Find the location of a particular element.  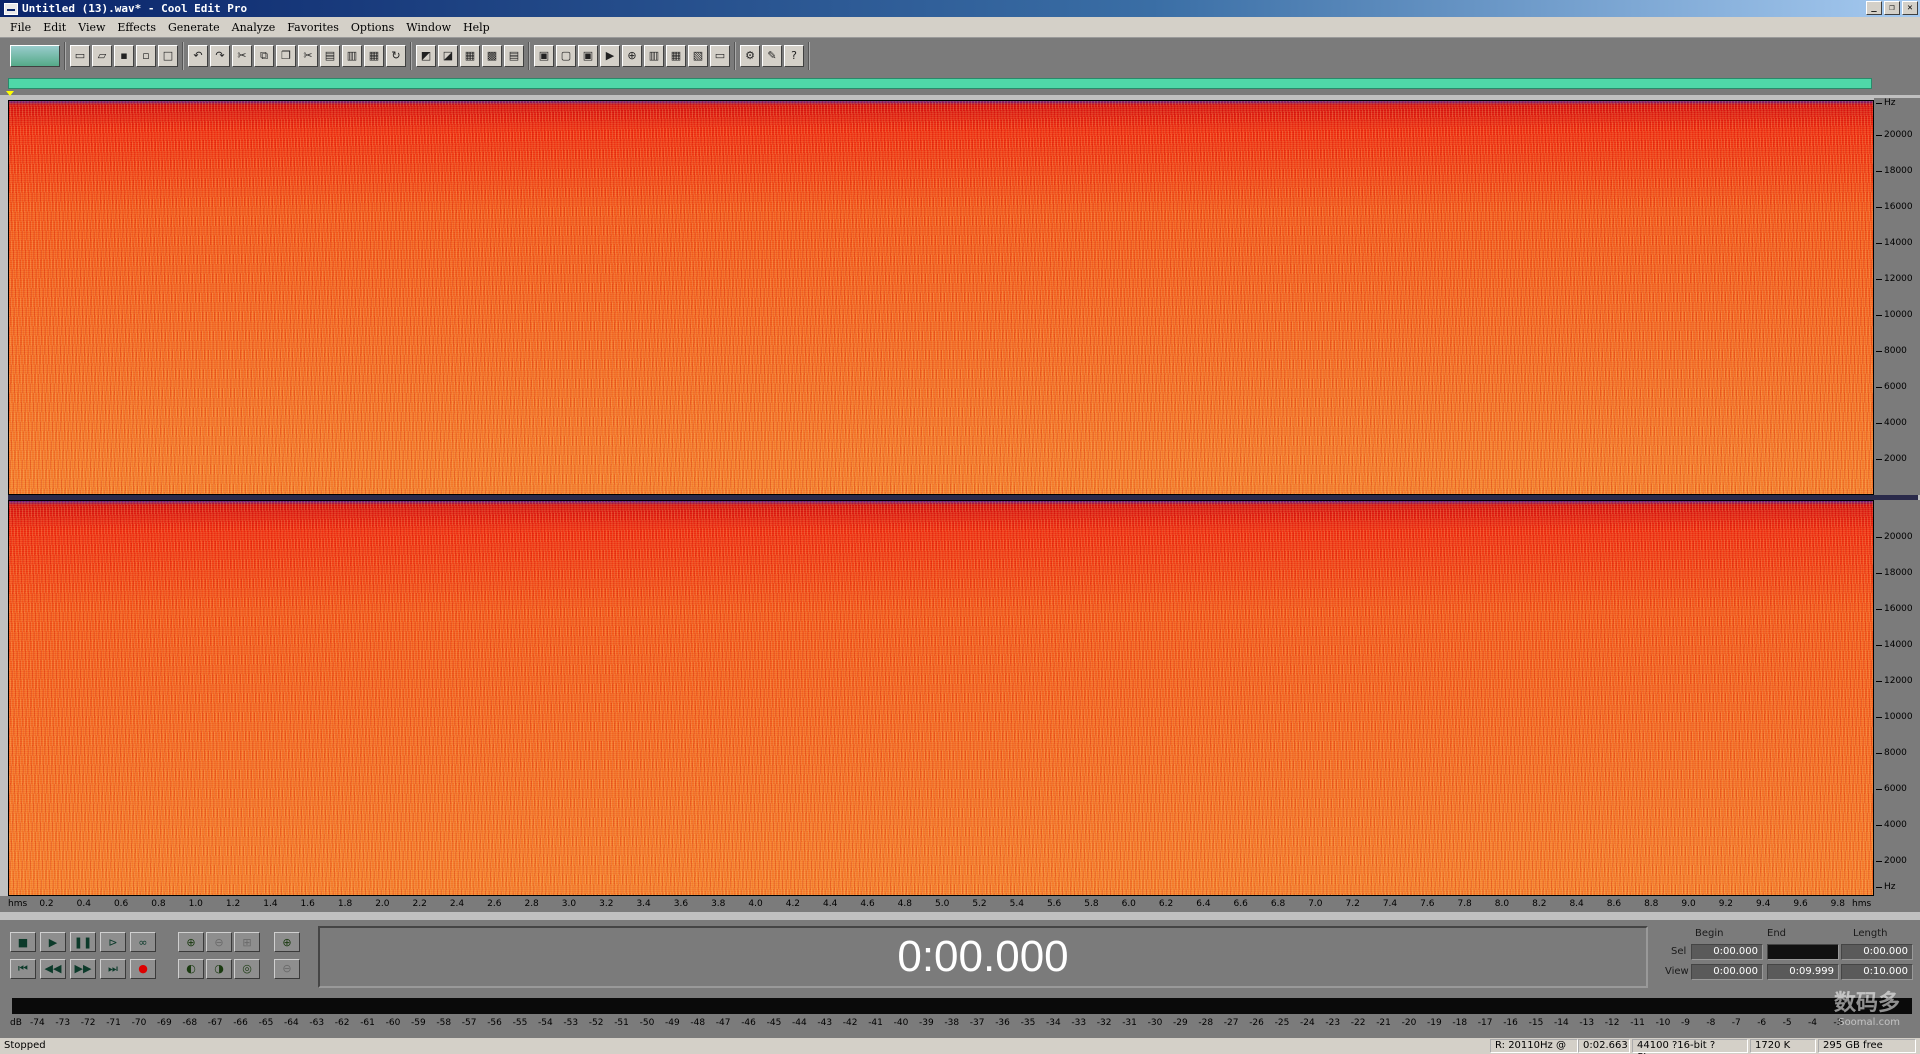

paste-new-icon: ▦ is located at coordinates (374, 55).